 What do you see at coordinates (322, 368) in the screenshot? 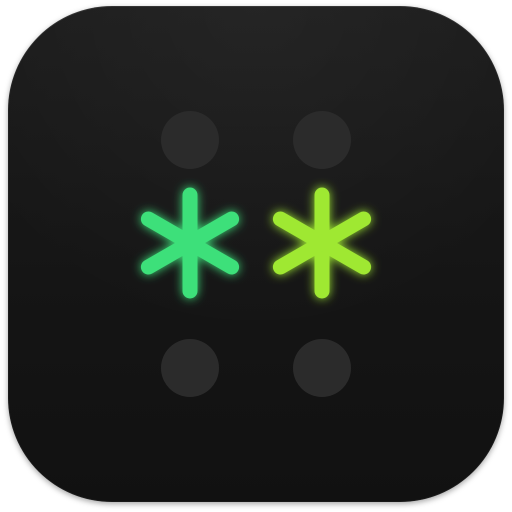
I see `dot-bottom-right-icon` at bounding box center [322, 368].